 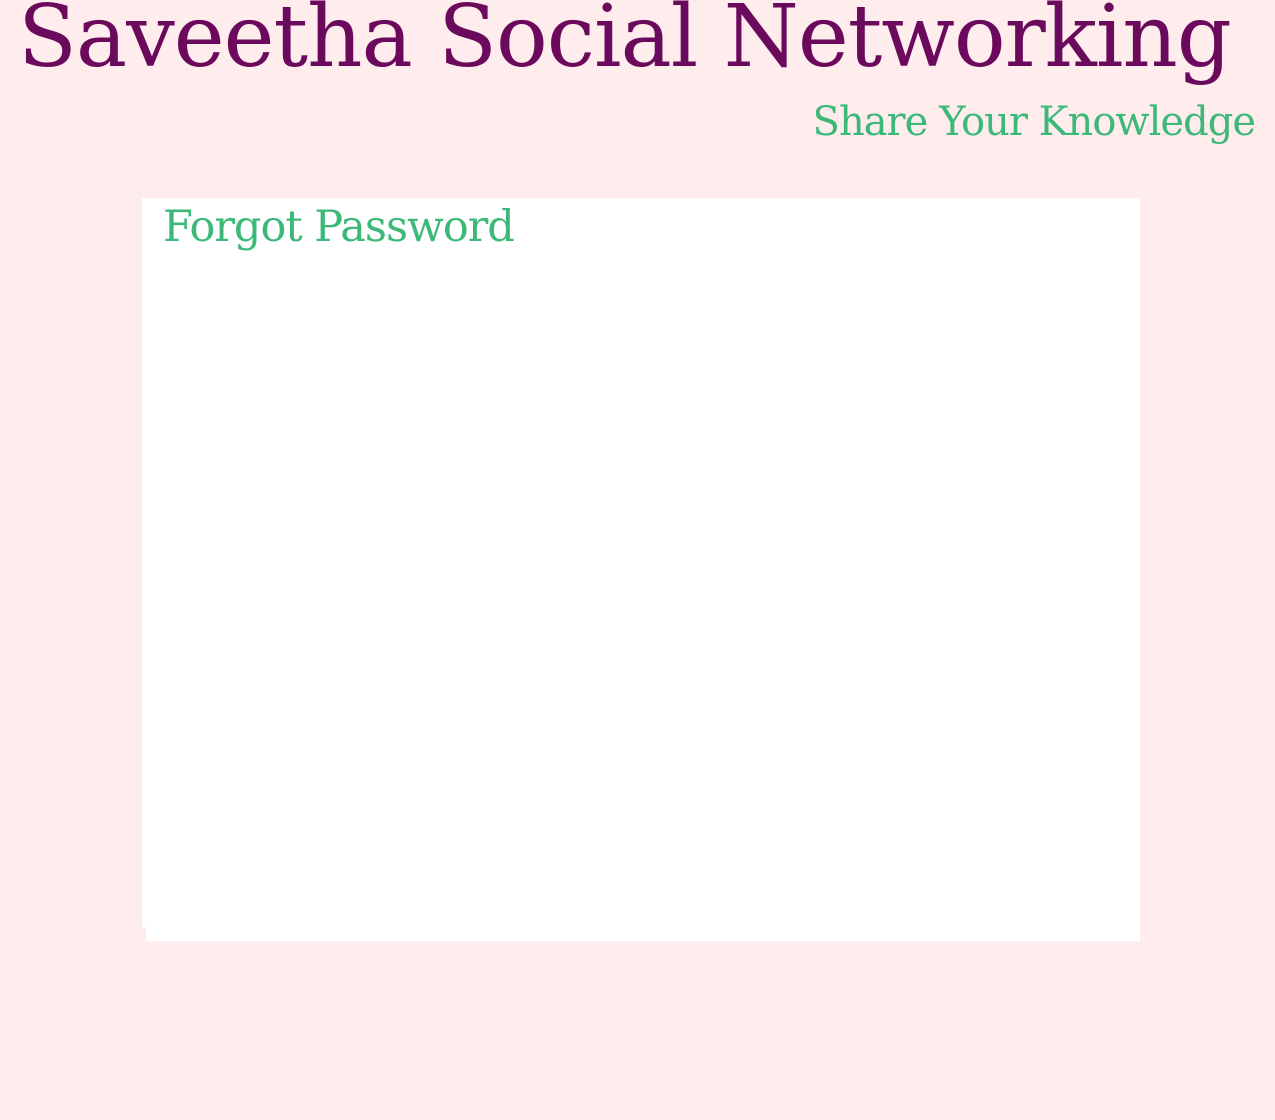 I want to click on panel-corner-notch, so click(x=144, y=934).